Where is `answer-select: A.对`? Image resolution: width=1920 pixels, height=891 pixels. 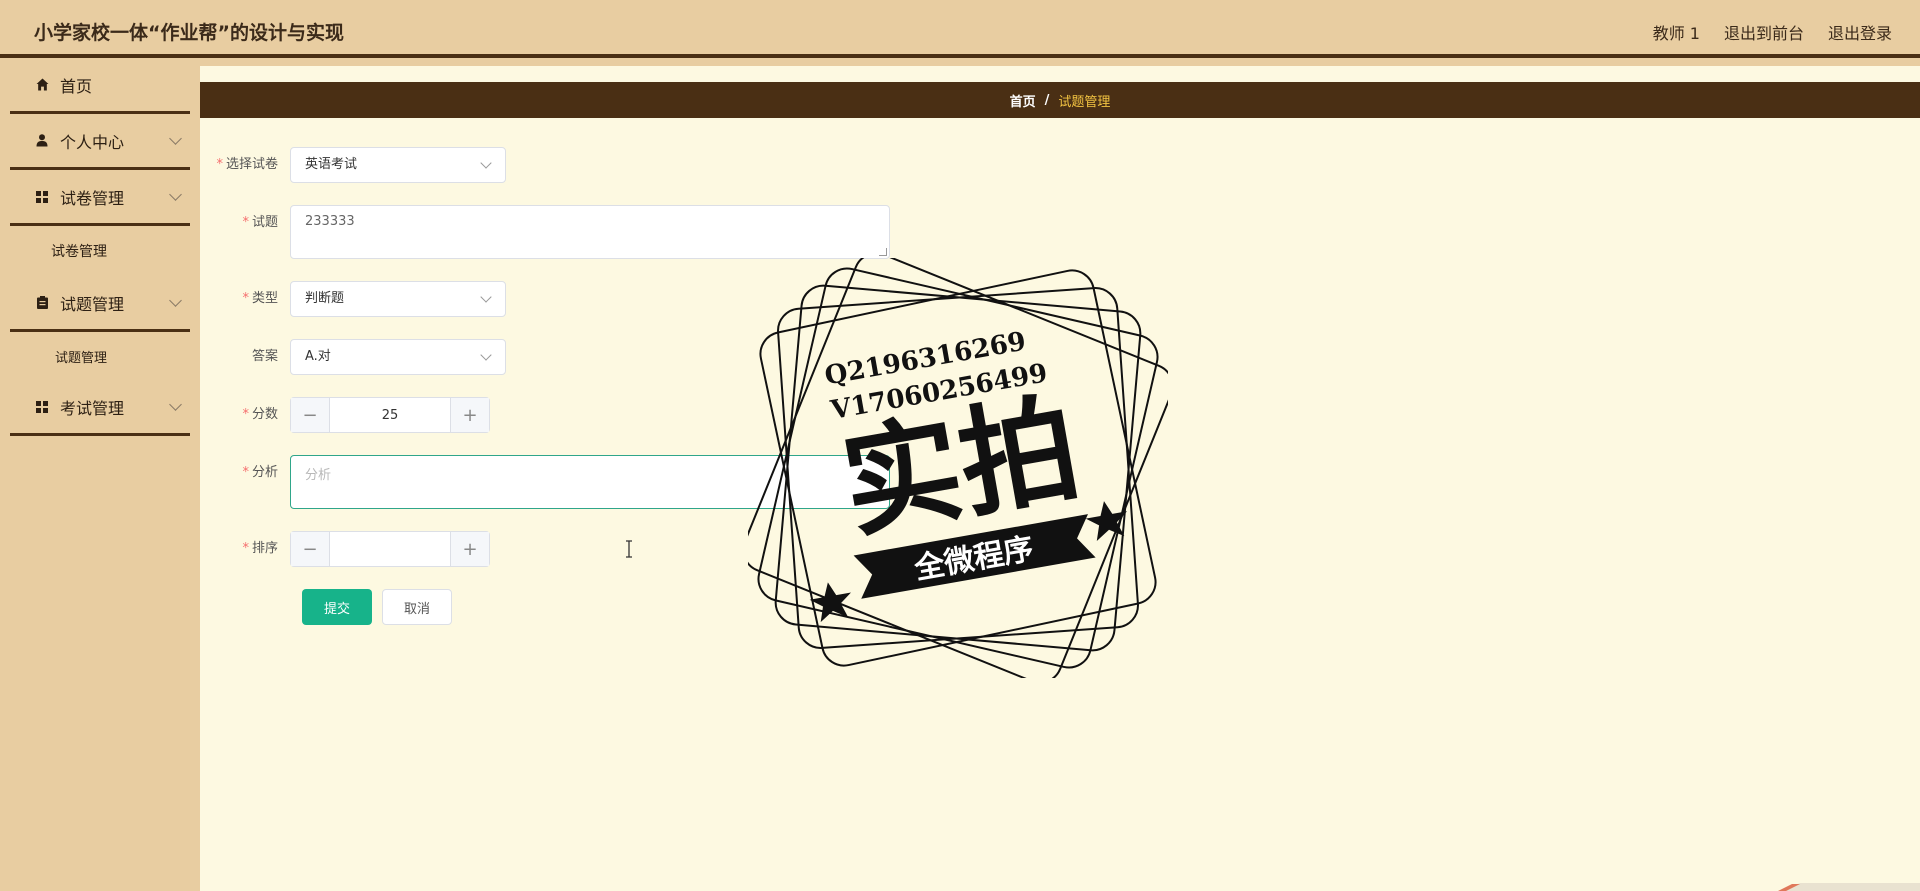
answer-select: A.对 is located at coordinates (398, 357).